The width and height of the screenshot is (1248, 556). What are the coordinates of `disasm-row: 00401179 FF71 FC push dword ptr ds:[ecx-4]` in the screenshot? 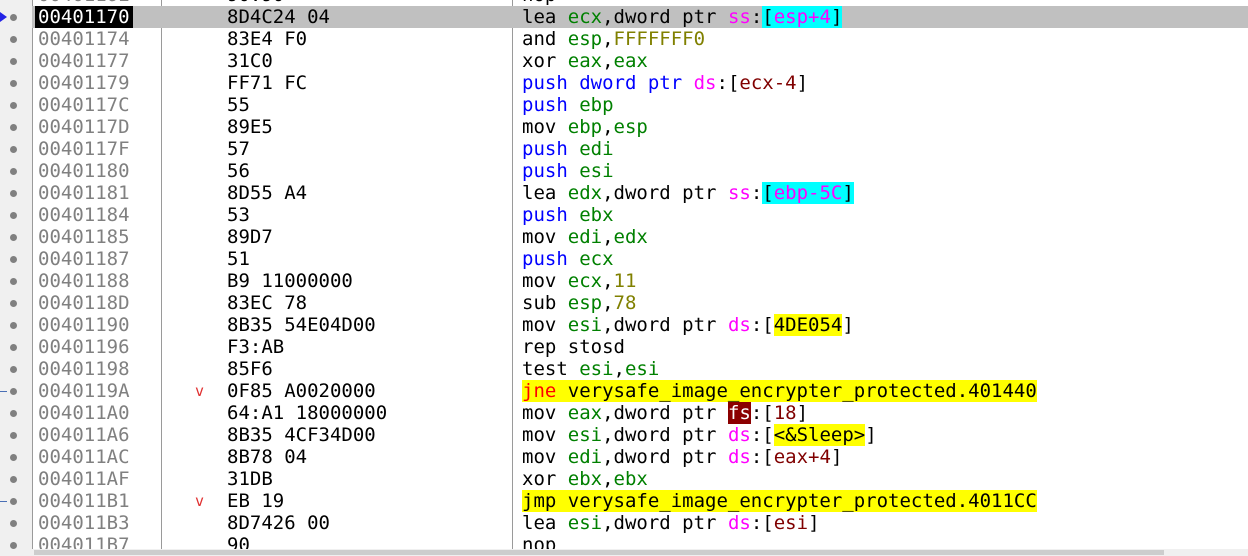 It's located at (640, 83).